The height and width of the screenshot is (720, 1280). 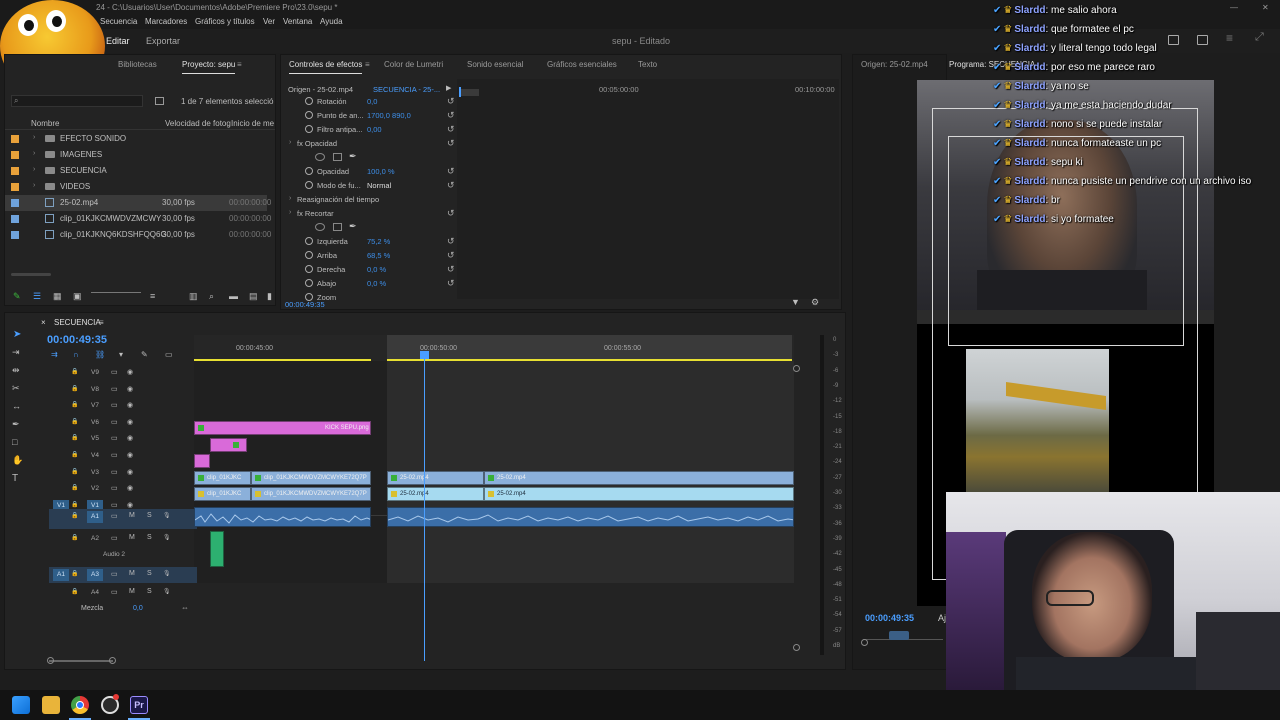 I want to click on video-track-header: 🔒 V2 ▭ ◉, so click(x=123, y=489).